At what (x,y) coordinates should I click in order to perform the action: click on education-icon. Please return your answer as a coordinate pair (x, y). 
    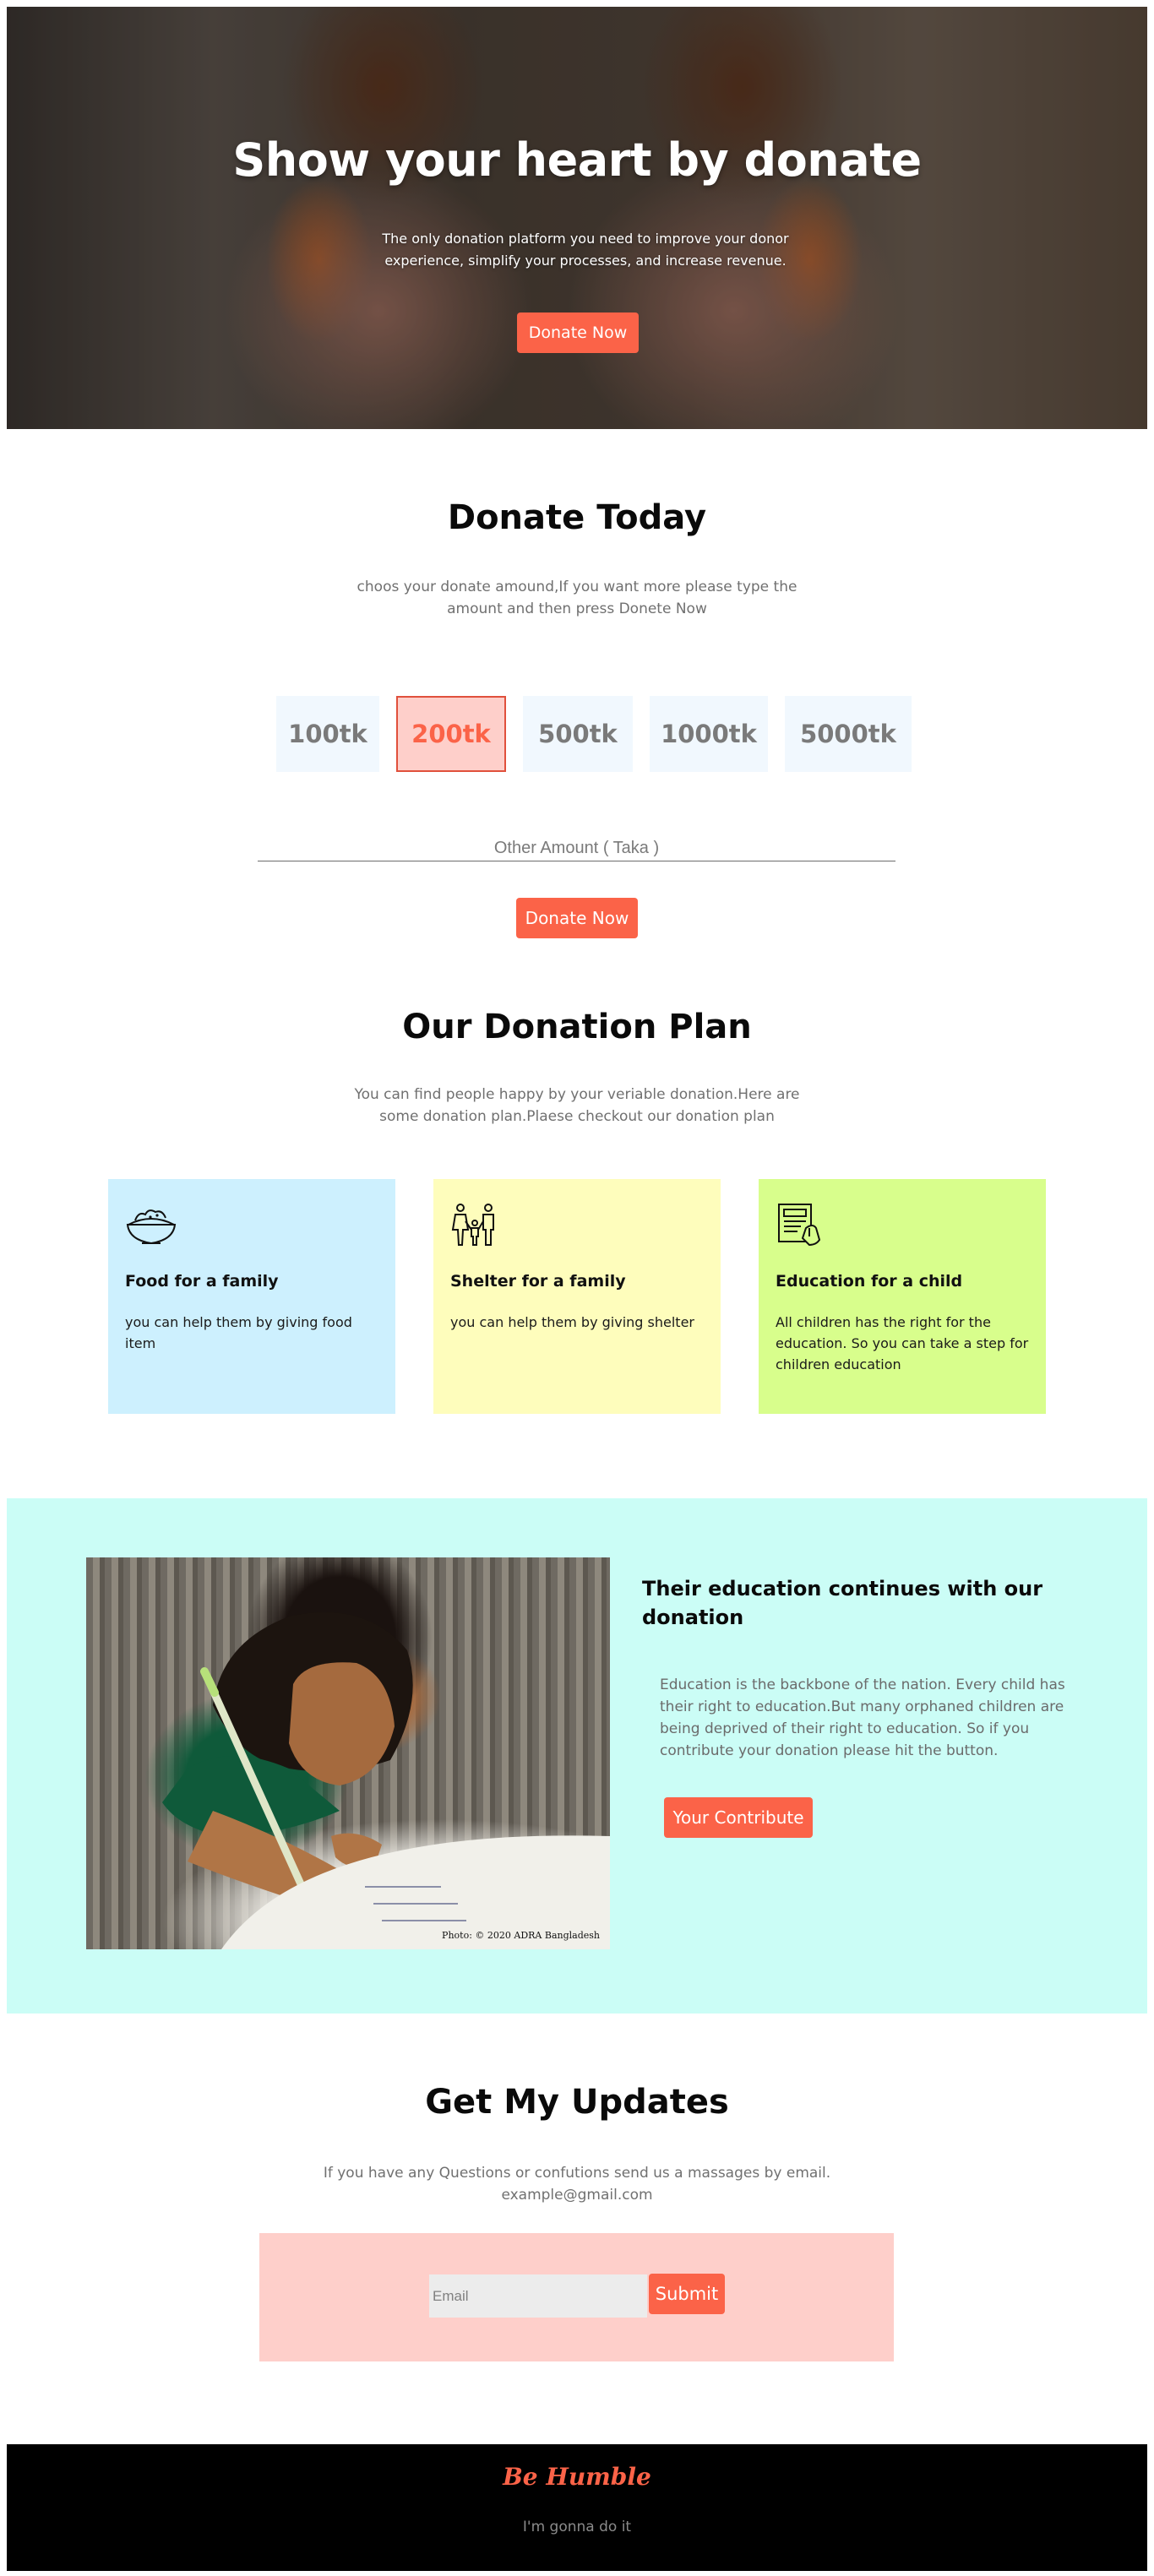
    Looking at the image, I should click on (799, 1225).